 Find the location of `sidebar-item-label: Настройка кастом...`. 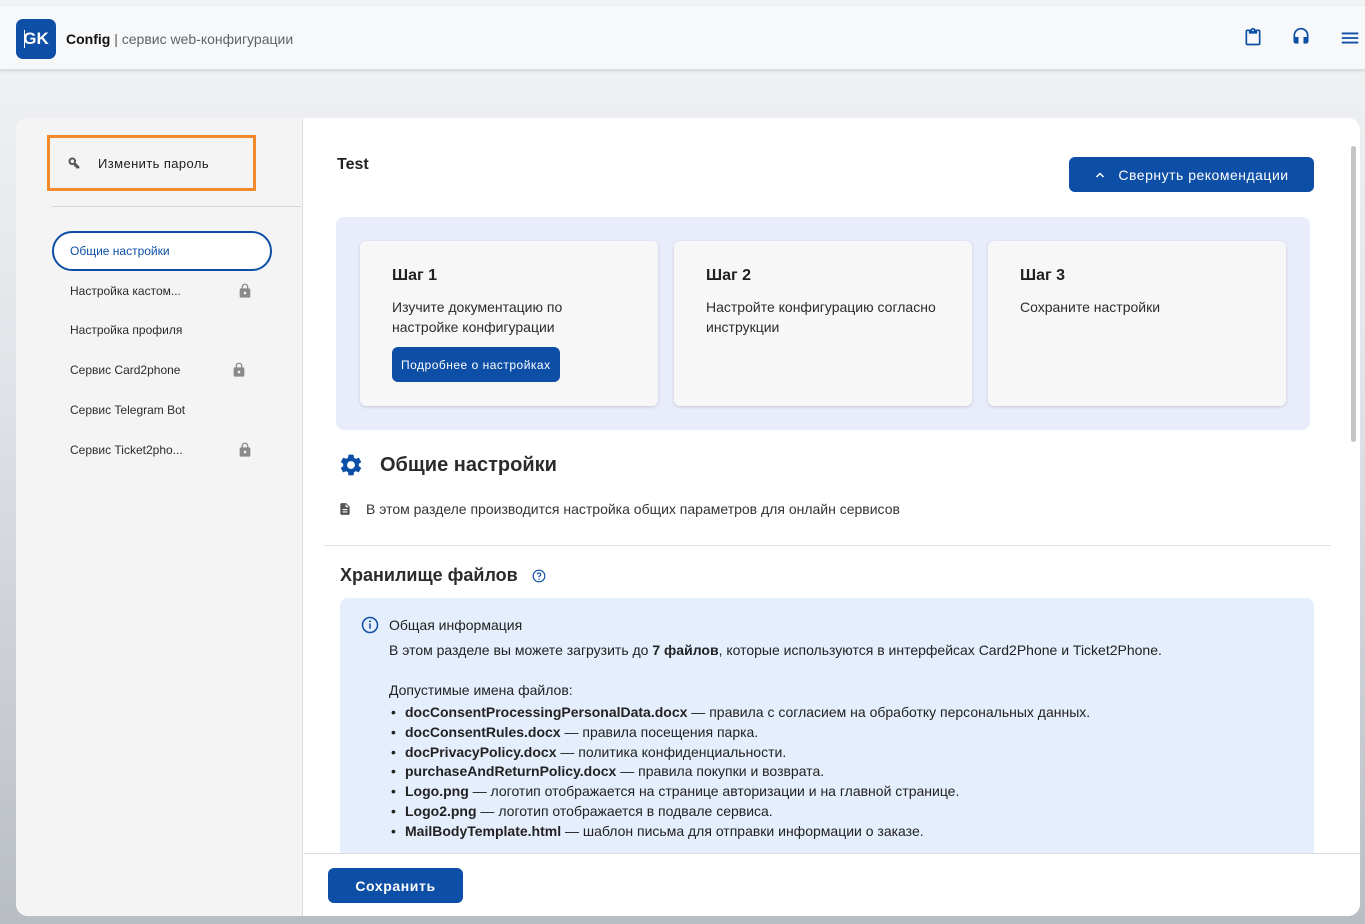

sidebar-item-label: Настройка кастом... is located at coordinates (125, 291).